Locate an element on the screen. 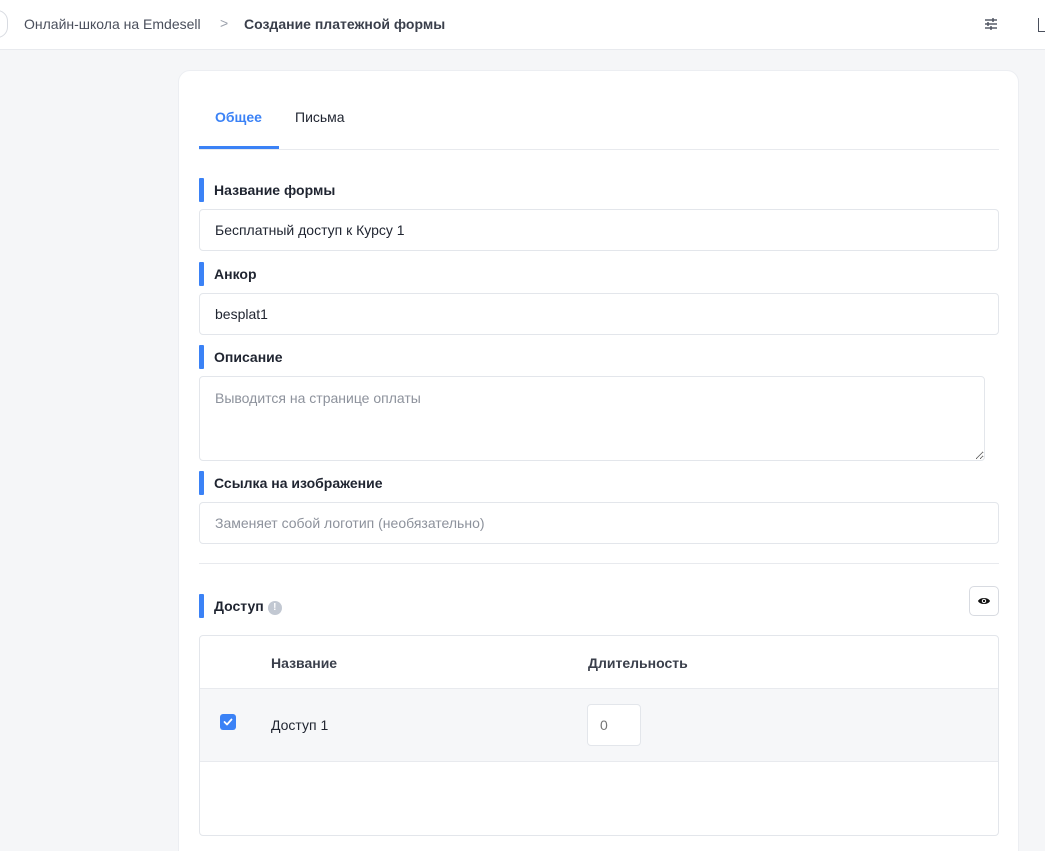  access-name: Доступ 1 is located at coordinates (300, 725).